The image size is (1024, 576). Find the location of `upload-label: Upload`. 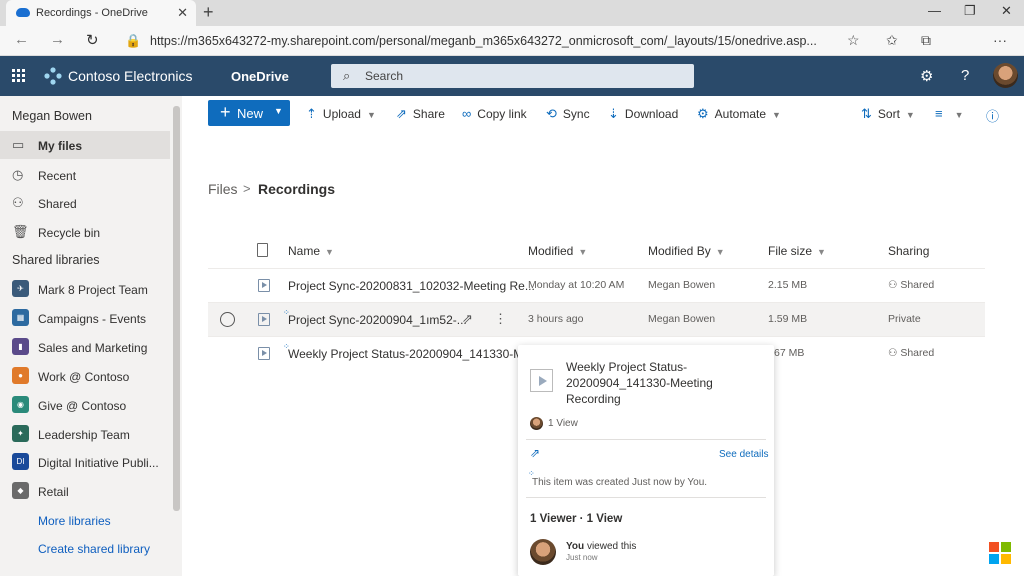

upload-label: Upload is located at coordinates (341, 114).